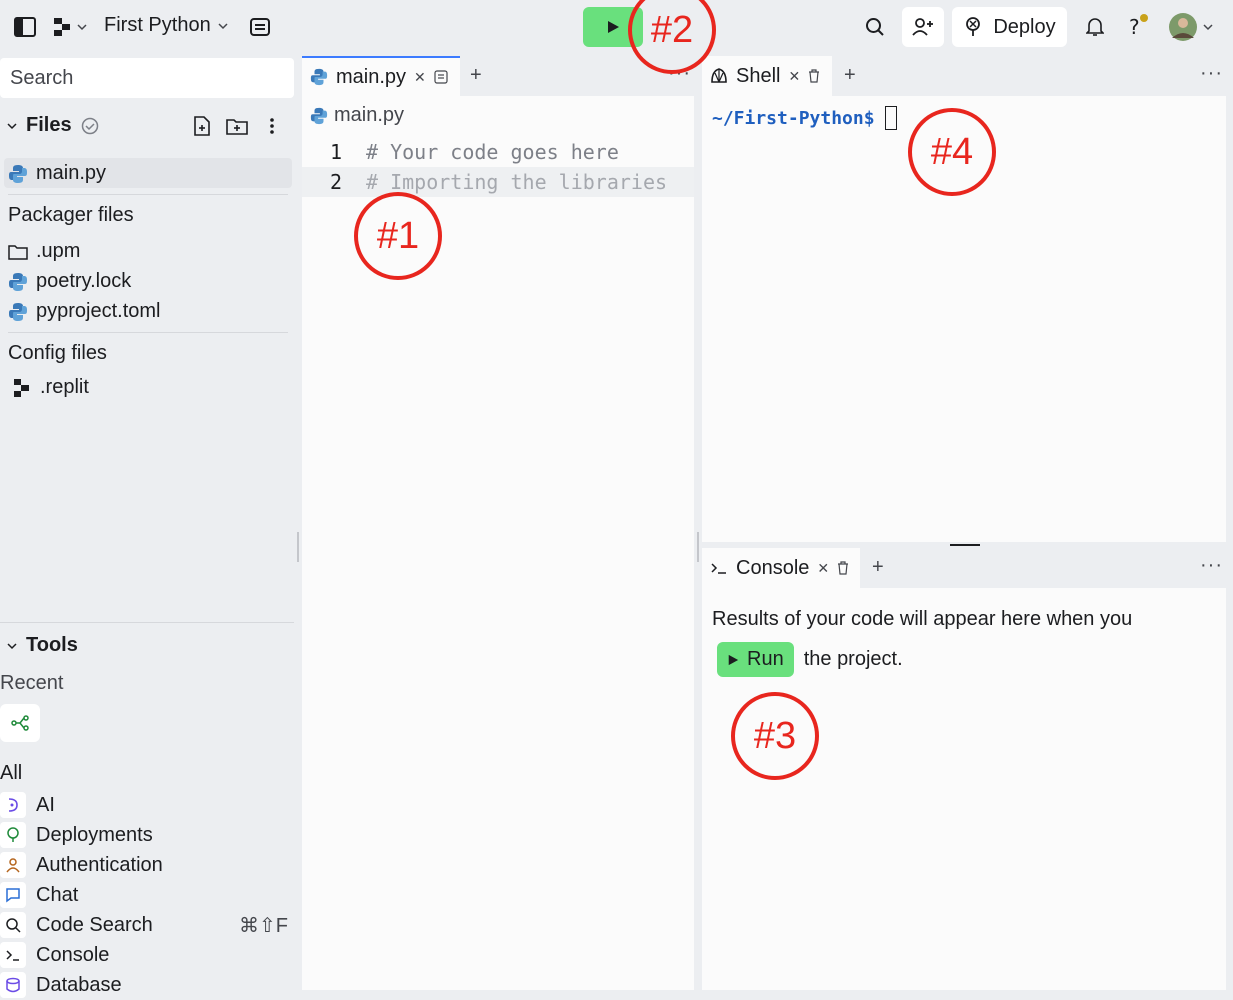 The width and height of the screenshot is (1233, 1000). I want to click on file-poetry-lock: poetry.lock, so click(69, 281).